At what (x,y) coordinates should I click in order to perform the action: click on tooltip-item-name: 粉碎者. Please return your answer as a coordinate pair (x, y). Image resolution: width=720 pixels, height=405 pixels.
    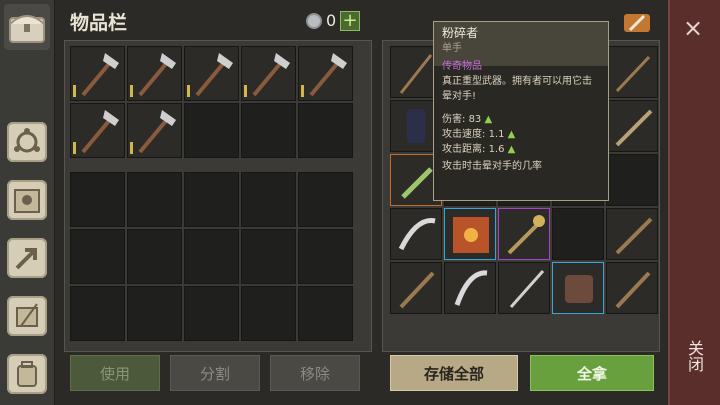
    Looking at the image, I should click on (460, 33).